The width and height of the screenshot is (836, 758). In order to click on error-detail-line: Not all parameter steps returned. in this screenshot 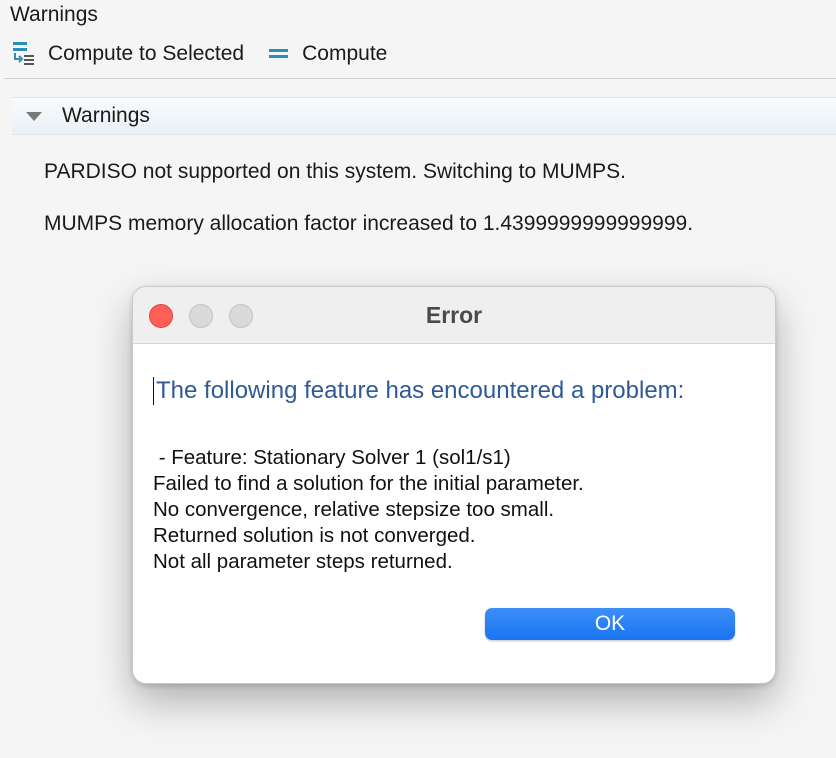, I will do `click(303, 561)`.